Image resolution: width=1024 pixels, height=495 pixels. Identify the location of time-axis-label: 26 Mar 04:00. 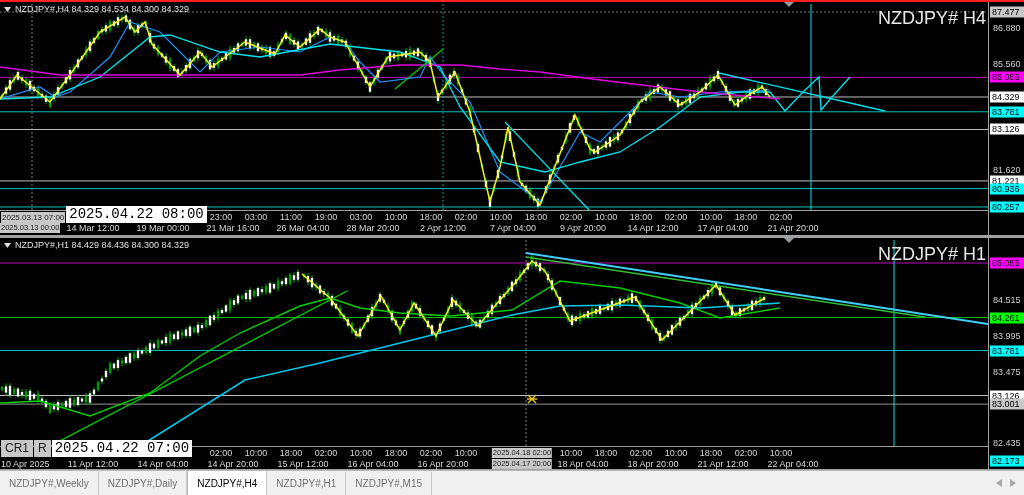
(303, 228).